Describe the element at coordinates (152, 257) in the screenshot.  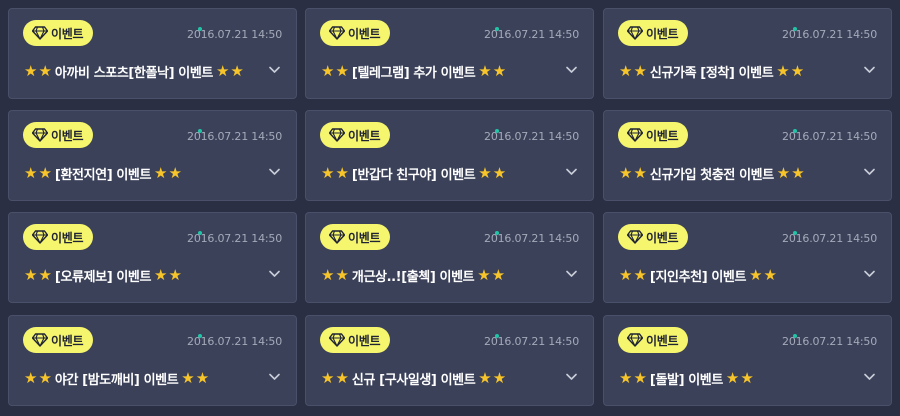
I see `event-card: 이벤트 2016.07.21 14:50 ★ ★ [오류제보] 이벤트 ★ ★` at that location.